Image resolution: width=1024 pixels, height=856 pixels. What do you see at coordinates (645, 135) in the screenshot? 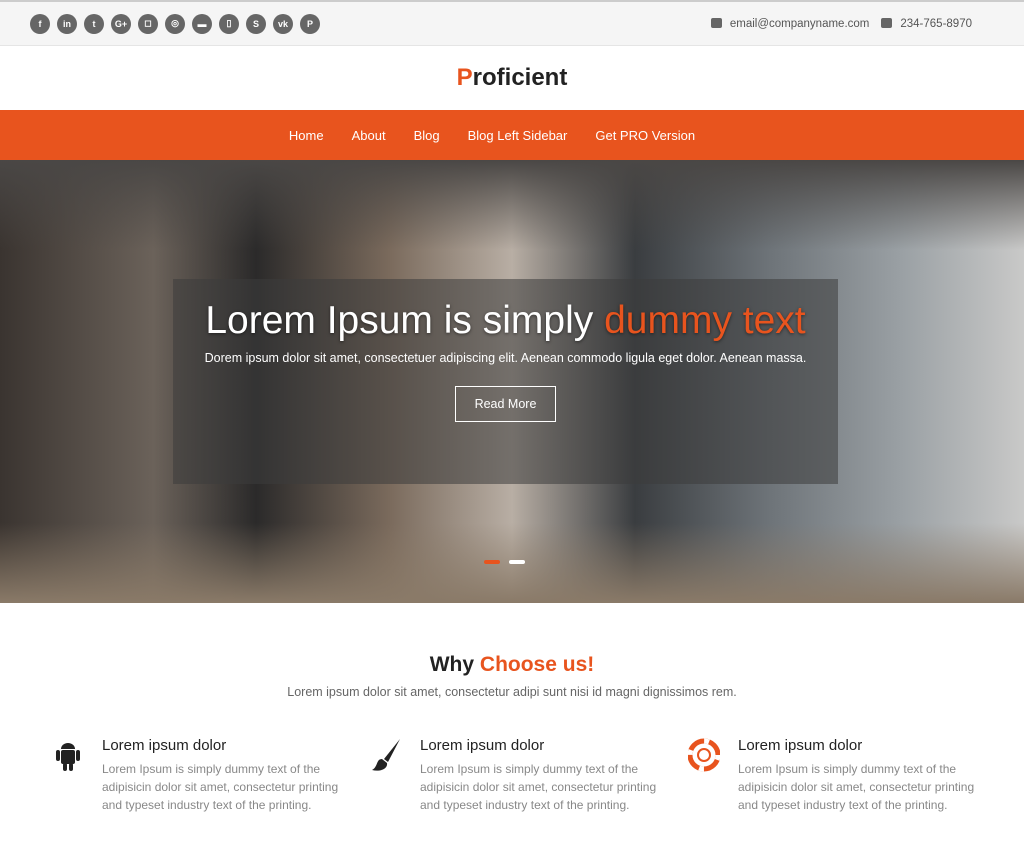
I see `nav-get-pro: Get PRO Version` at bounding box center [645, 135].